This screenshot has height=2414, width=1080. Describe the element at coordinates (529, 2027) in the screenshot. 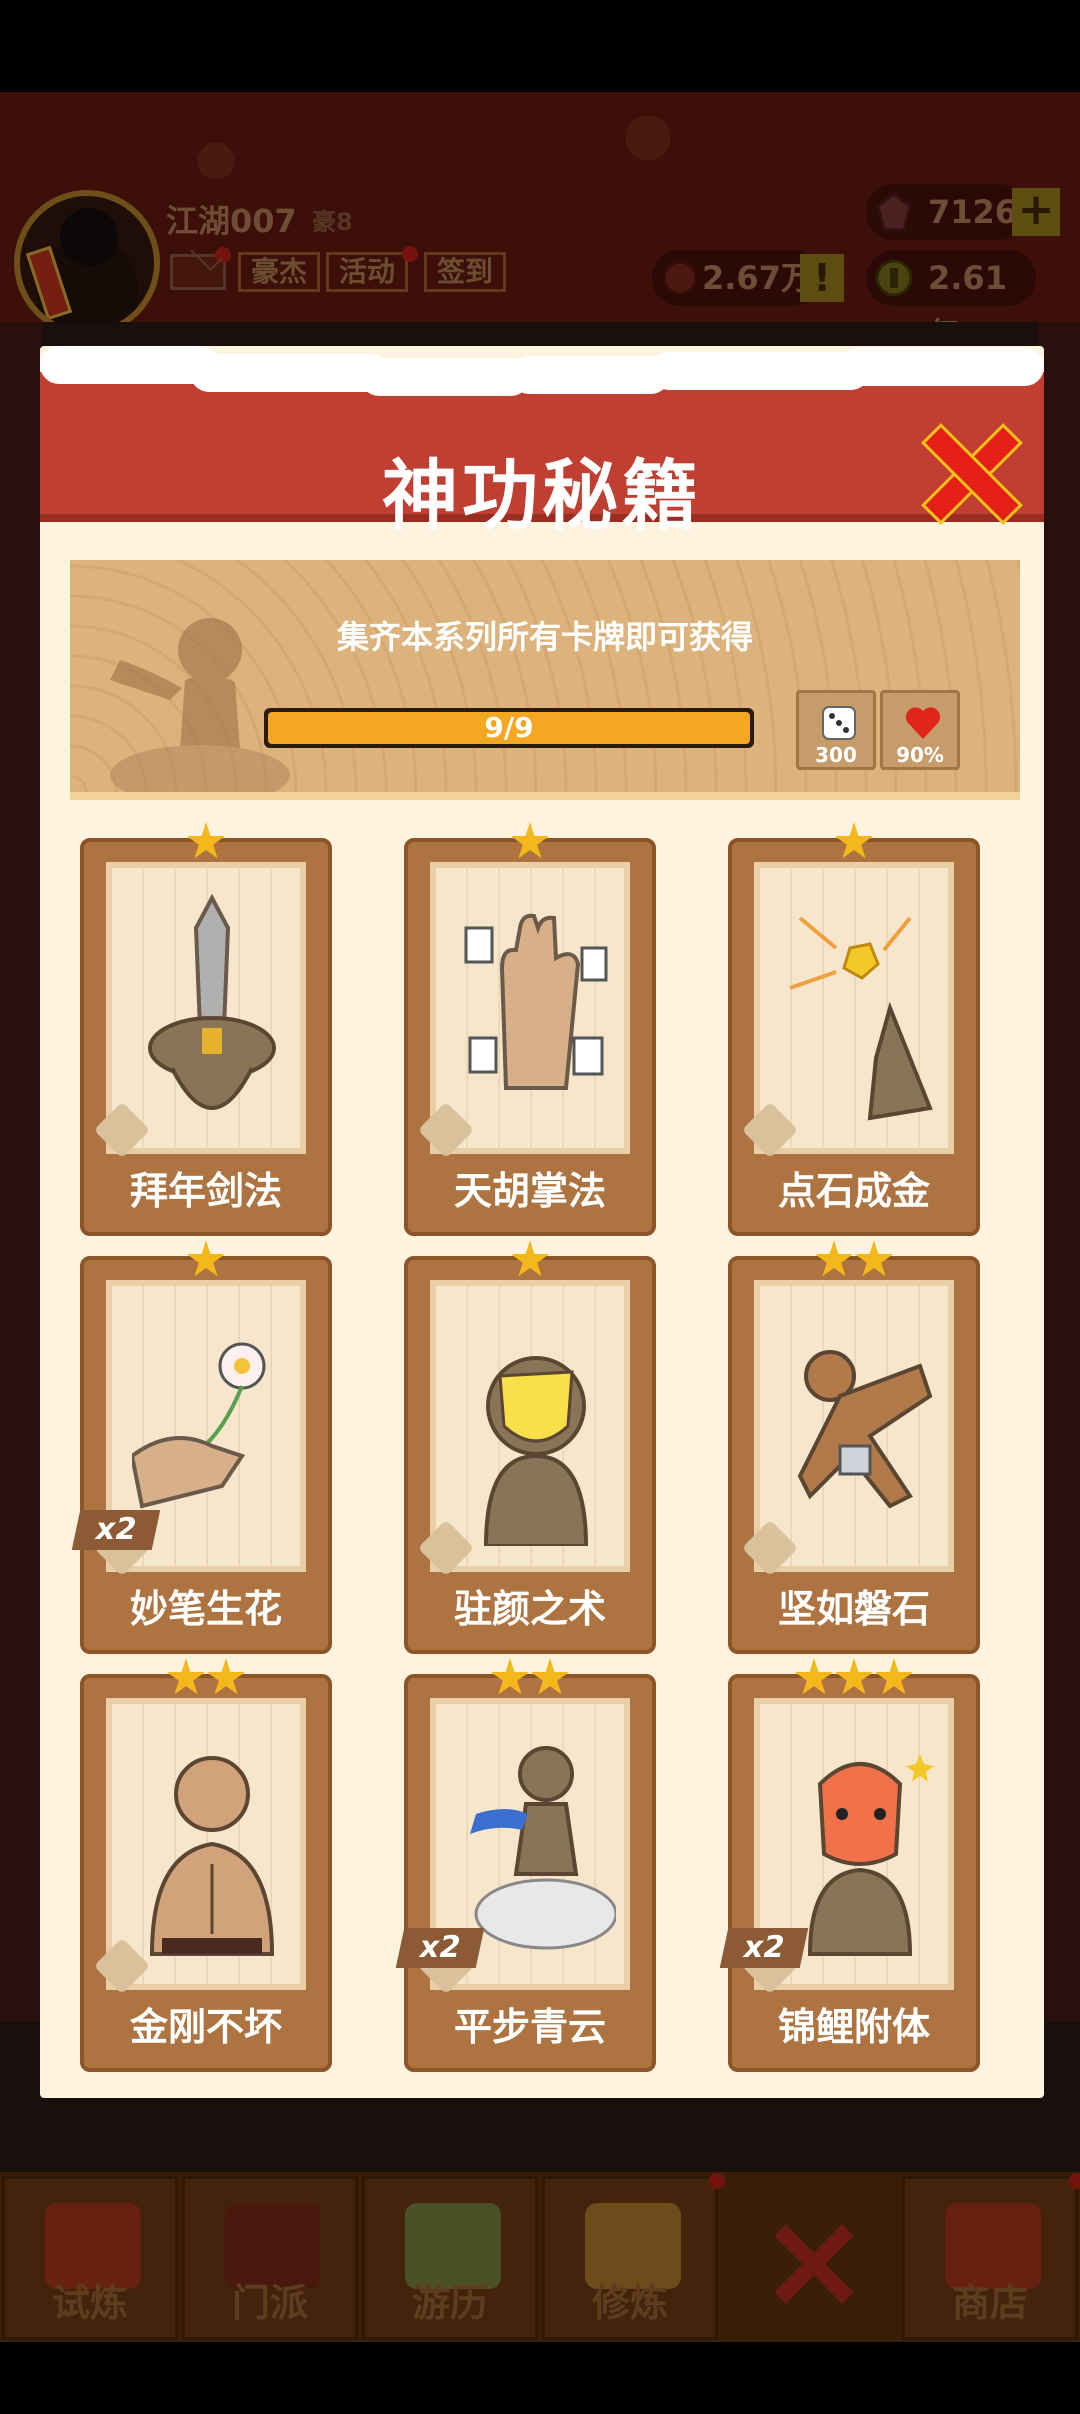

I see `card-name: 平步青云` at that location.